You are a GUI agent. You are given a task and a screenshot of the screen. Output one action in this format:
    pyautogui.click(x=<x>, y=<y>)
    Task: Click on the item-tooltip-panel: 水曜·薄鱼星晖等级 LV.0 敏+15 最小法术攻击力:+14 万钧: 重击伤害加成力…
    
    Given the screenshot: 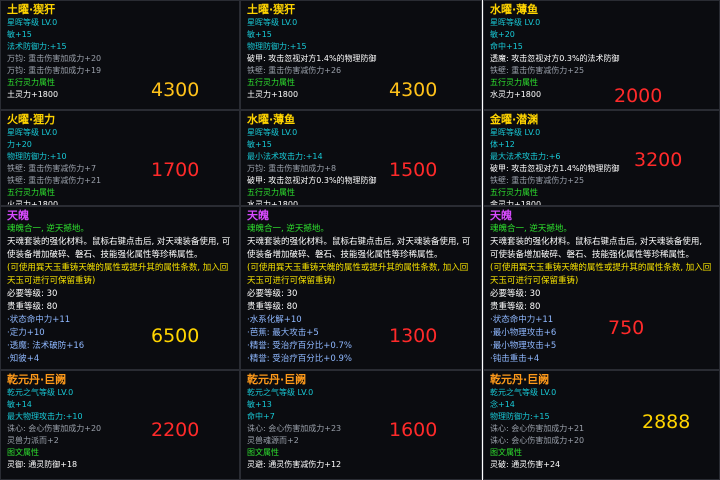 What is the action you would take?
    pyautogui.click(x=361, y=158)
    